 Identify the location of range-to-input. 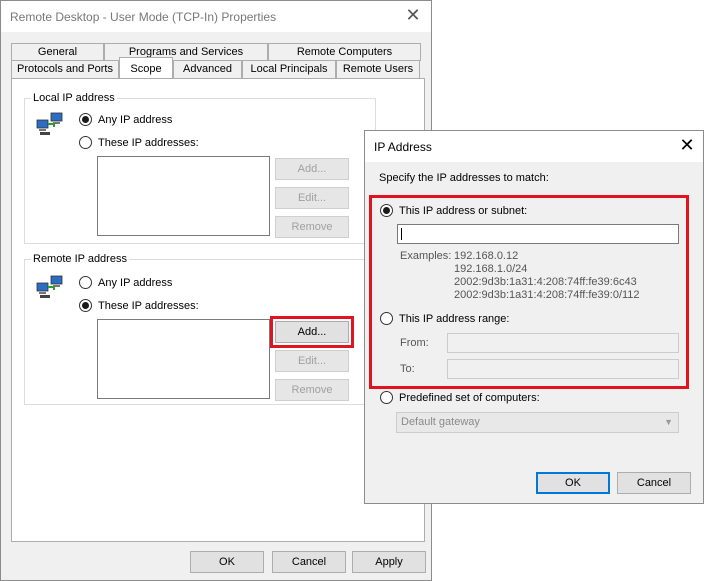
(563, 369).